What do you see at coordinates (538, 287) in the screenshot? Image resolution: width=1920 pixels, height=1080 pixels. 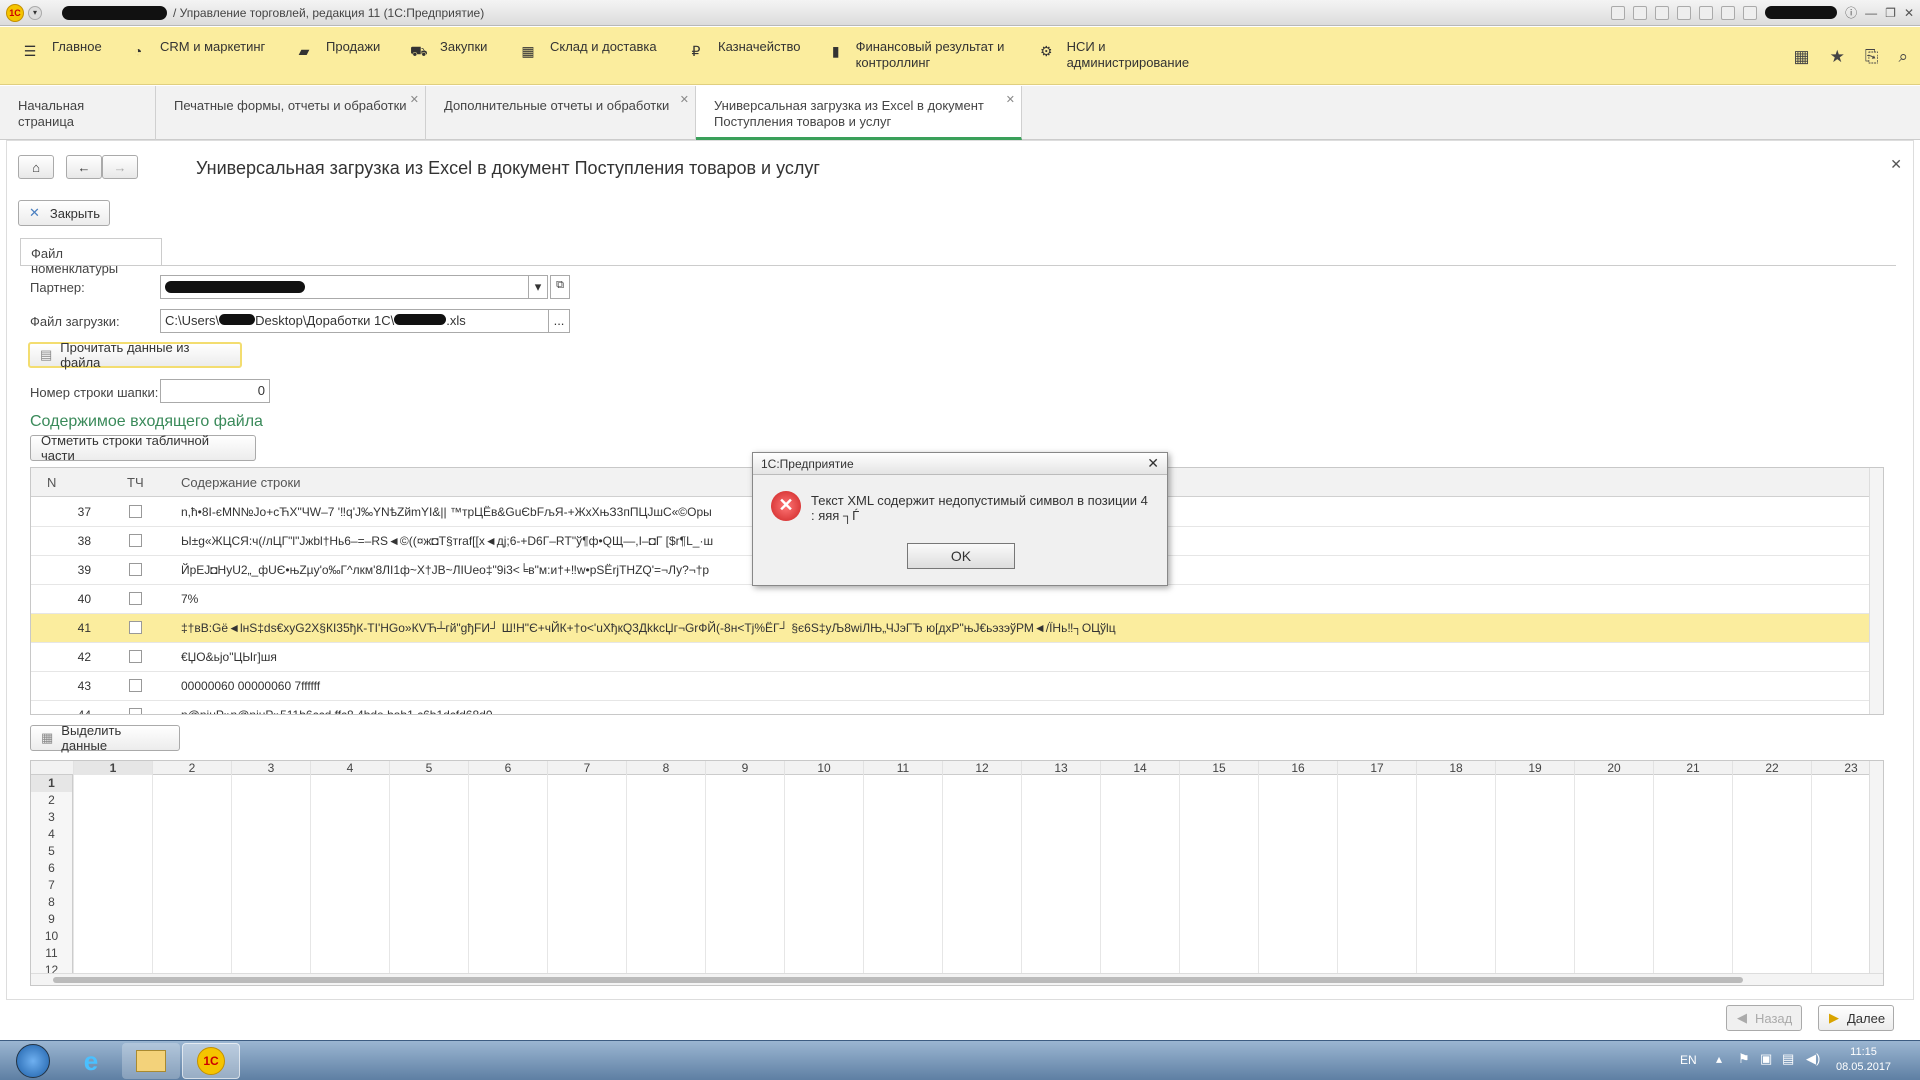 I see `partner-dropdown-button: ▾` at bounding box center [538, 287].